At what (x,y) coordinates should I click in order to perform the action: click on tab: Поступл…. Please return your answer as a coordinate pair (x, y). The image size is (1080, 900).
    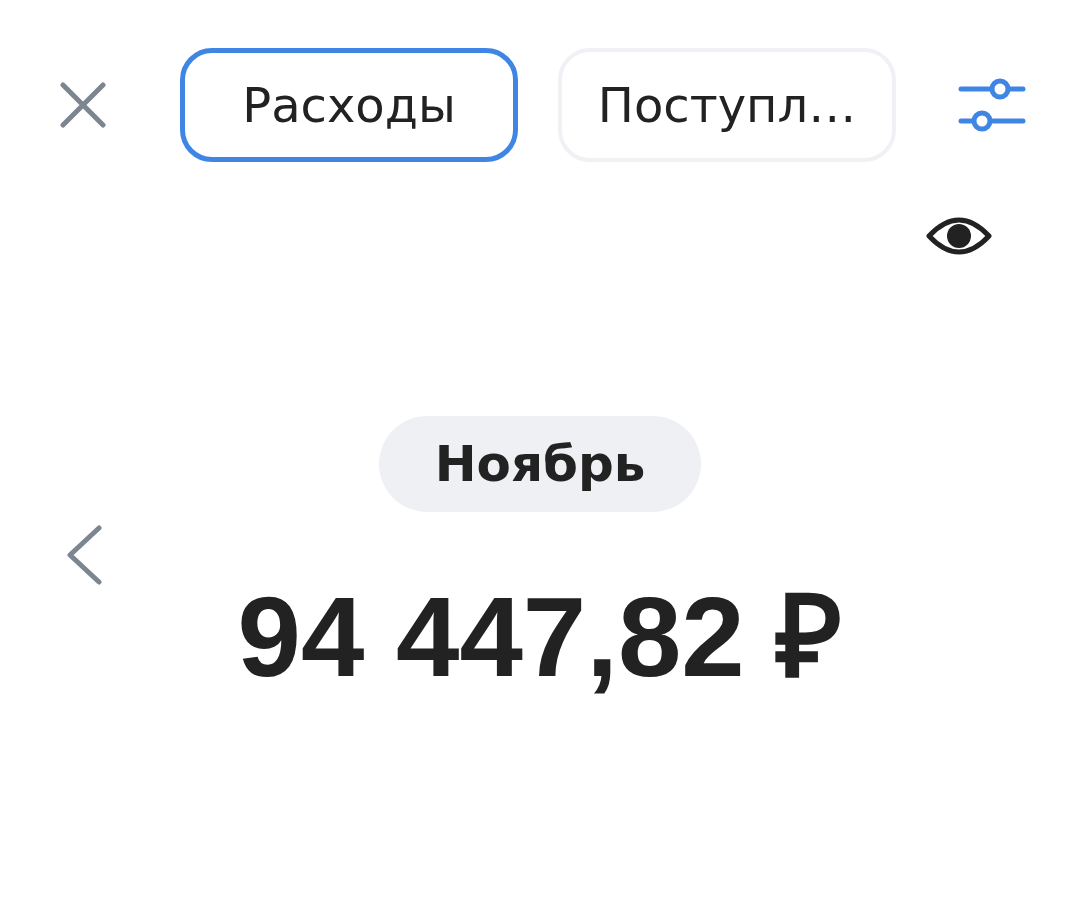
    Looking at the image, I should click on (727, 105).